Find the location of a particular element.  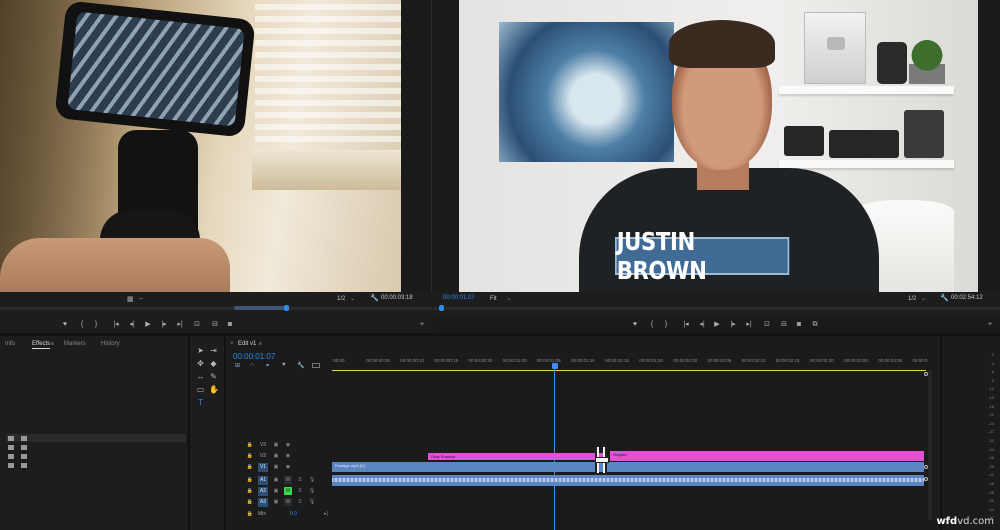

type-tool-icon: T is located at coordinates (200, 402).